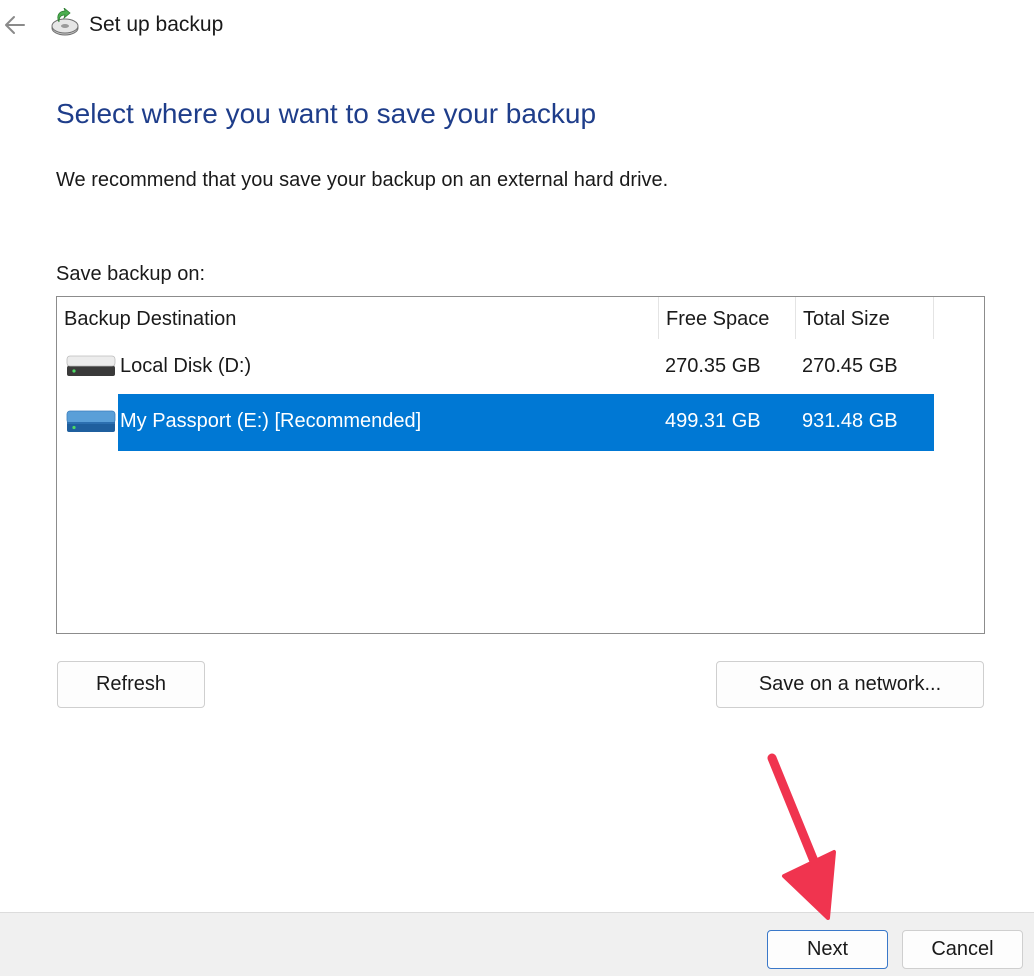 The height and width of the screenshot is (976, 1034). What do you see at coordinates (727, 318) in the screenshot?
I see `column-header-free-space: Free Space` at bounding box center [727, 318].